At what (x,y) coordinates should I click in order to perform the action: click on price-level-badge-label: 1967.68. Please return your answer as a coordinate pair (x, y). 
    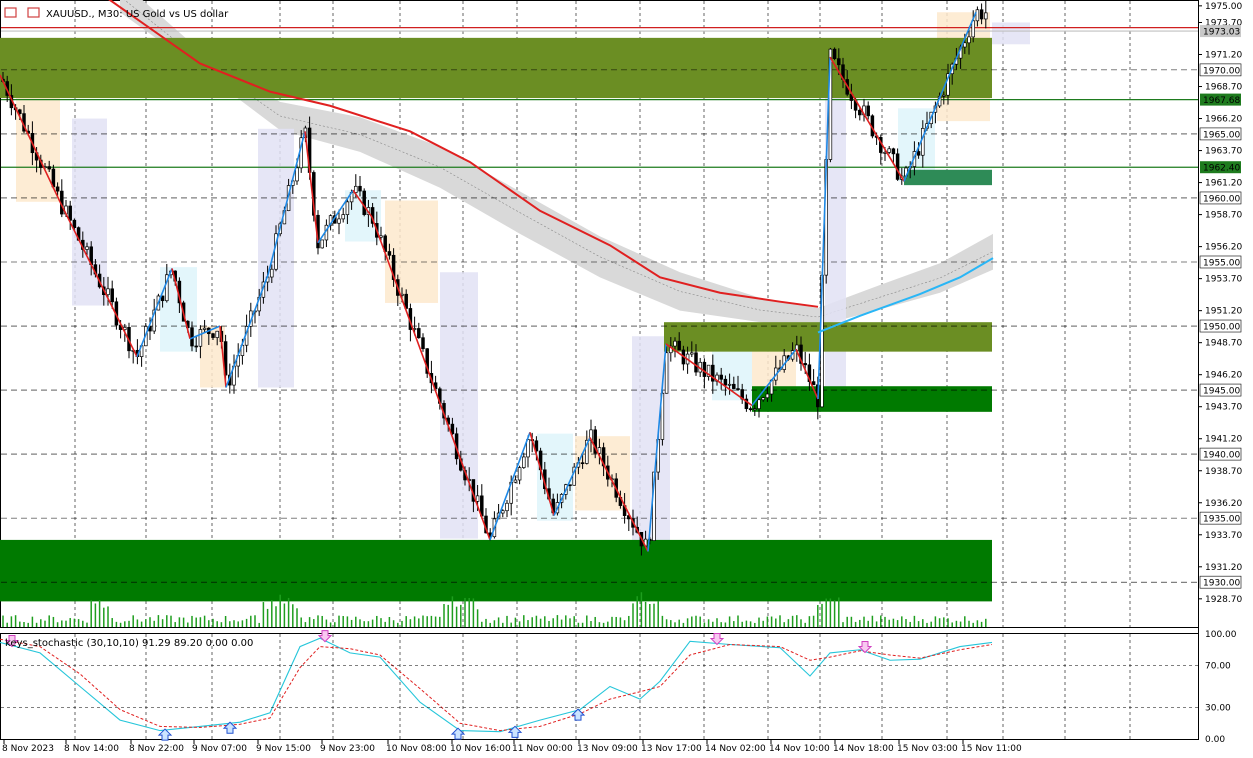
    Looking at the image, I should click on (1221, 101).